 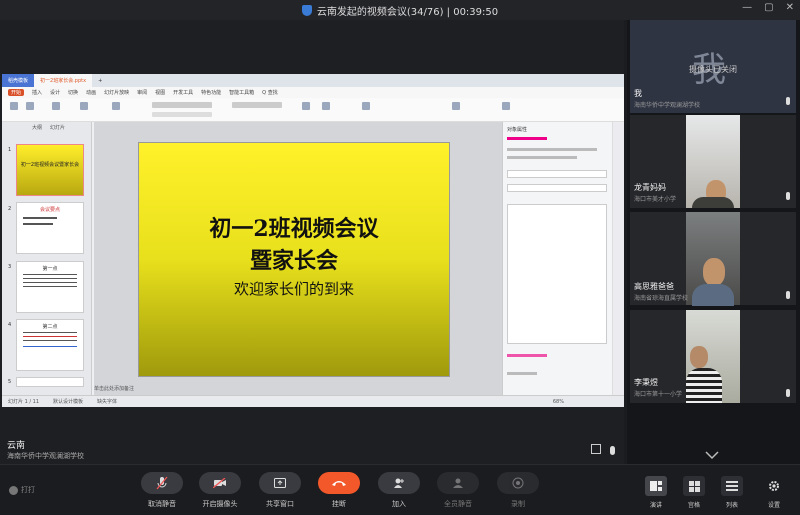 What do you see at coordinates (558, 402) in the screenshot?
I see `zoom-level: 68%` at bounding box center [558, 402].